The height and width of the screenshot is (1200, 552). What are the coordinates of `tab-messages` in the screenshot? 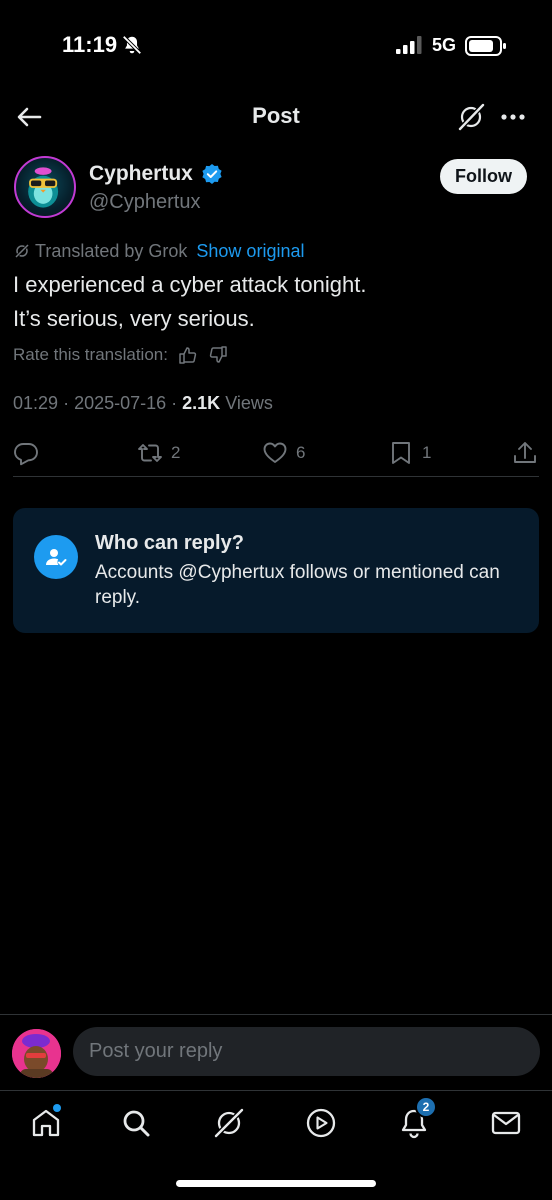 It's located at (506, 1123).